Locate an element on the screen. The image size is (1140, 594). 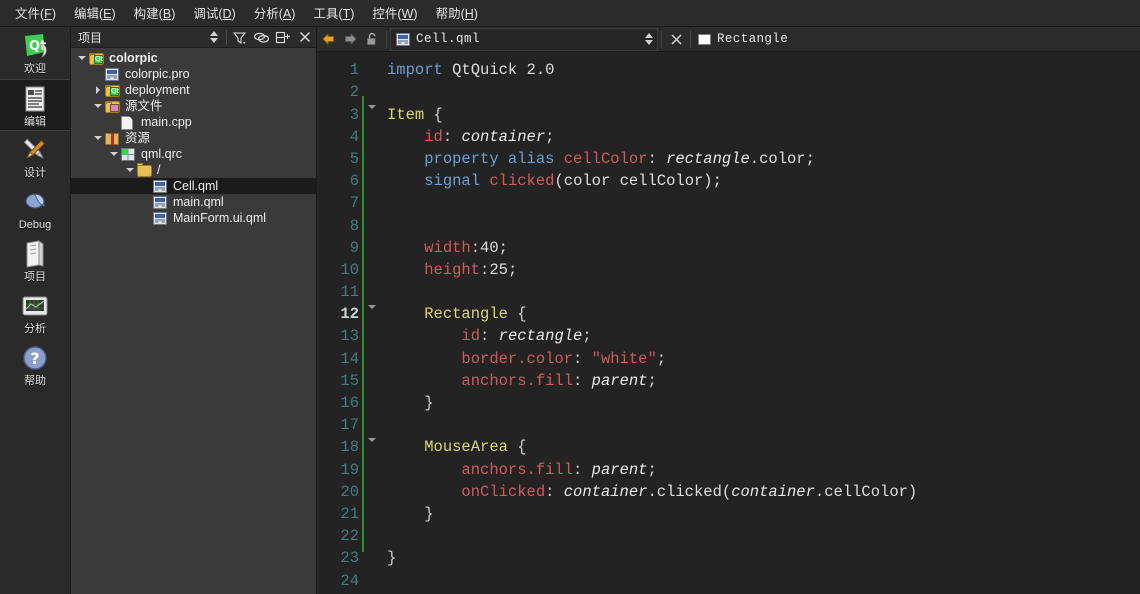
code-line: 12 Rectangle { is located at coordinates (728, 309).